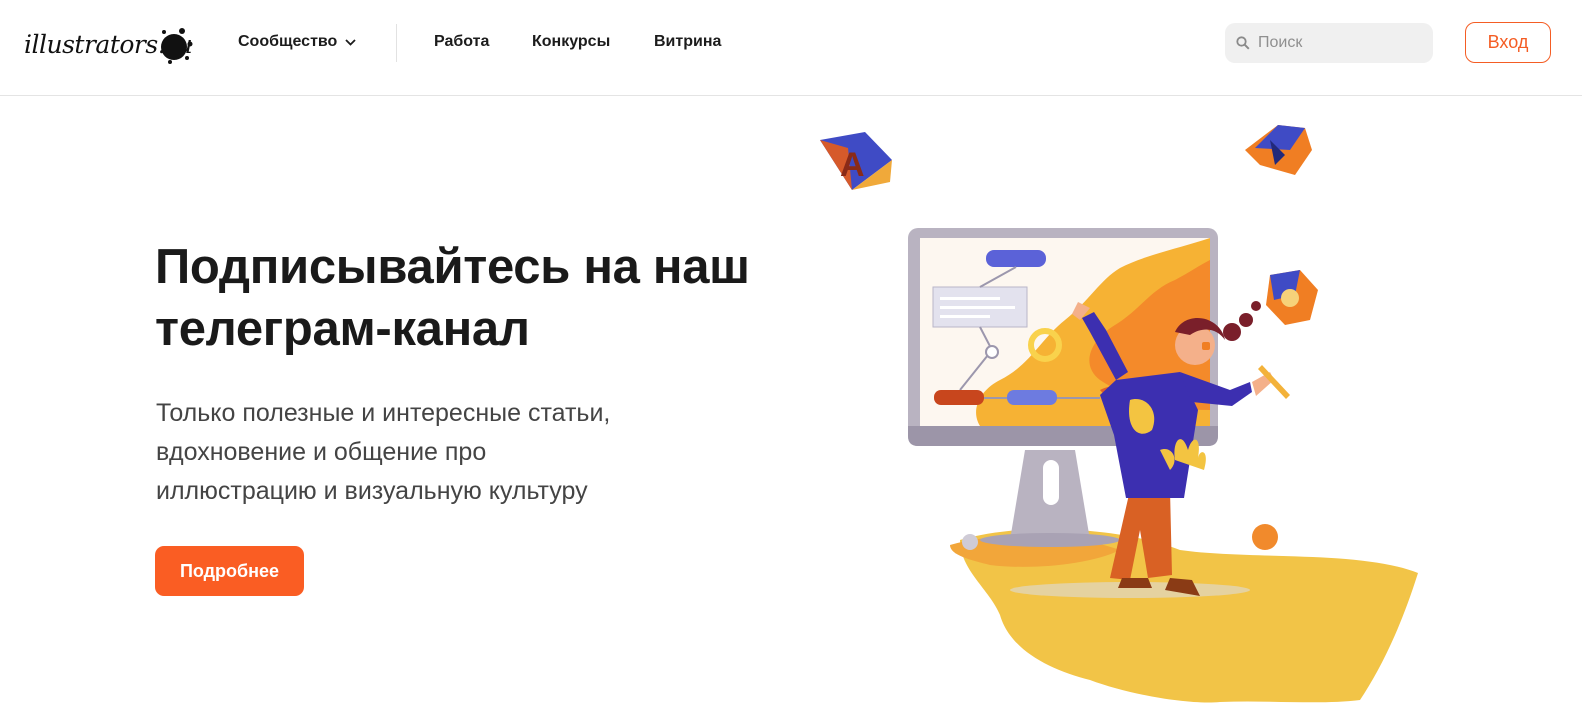  What do you see at coordinates (1051, 482) in the screenshot?
I see `monitor-stand-slot` at bounding box center [1051, 482].